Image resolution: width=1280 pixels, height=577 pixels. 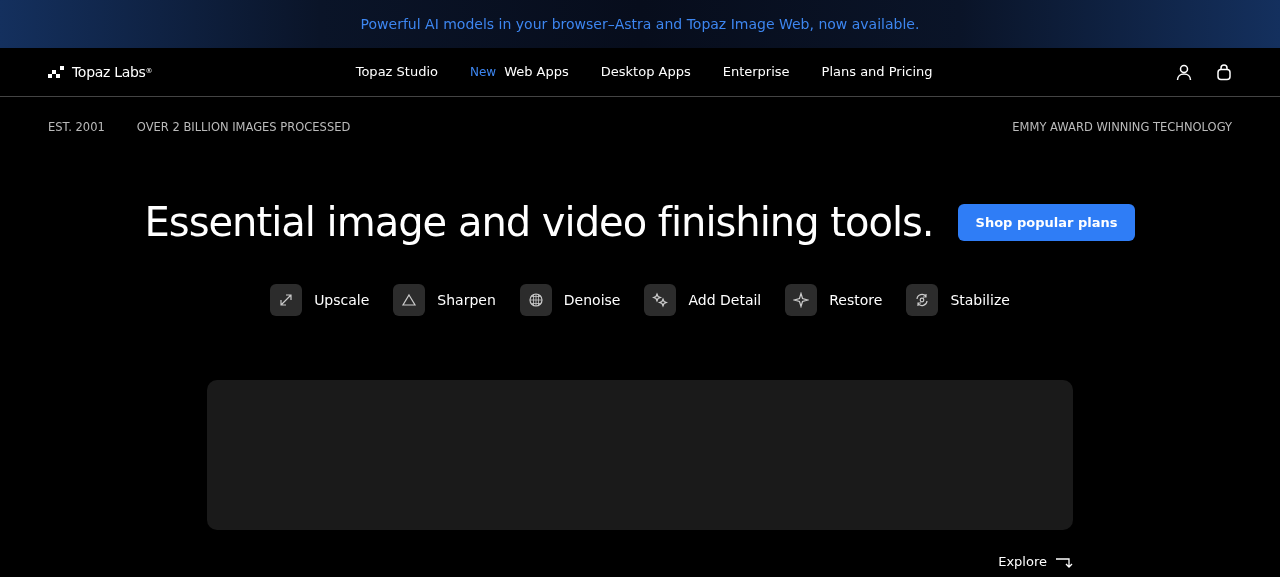 I want to click on cycle-icon, so click(x=922, y=300).